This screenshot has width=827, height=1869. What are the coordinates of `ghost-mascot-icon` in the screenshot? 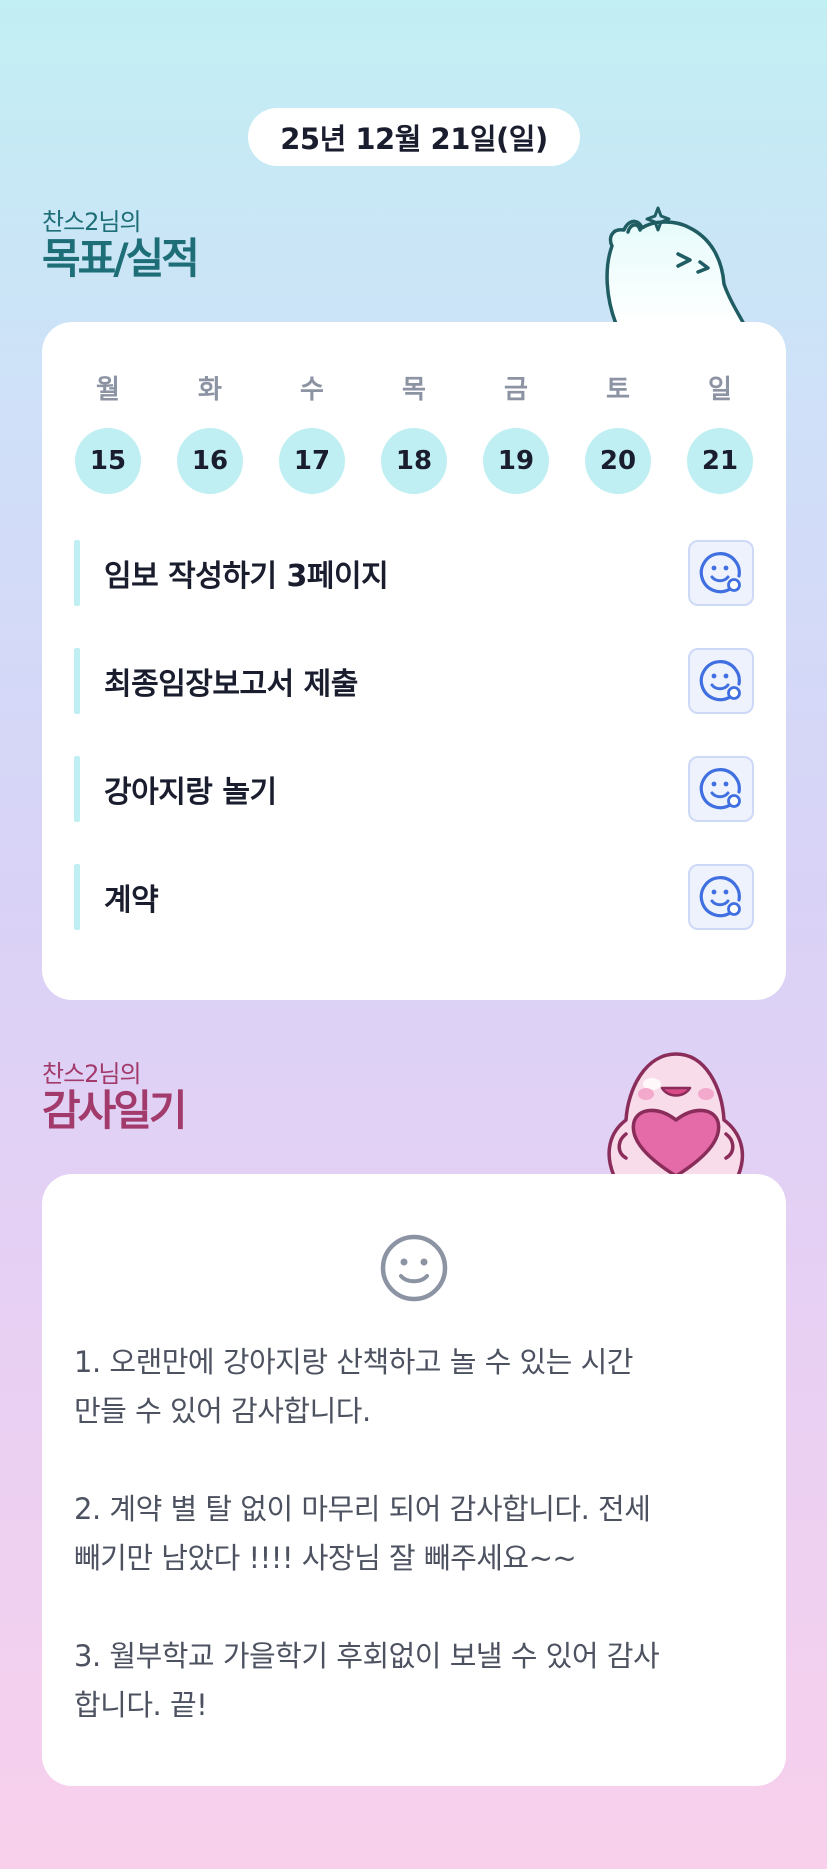 It's located at (675, 265).